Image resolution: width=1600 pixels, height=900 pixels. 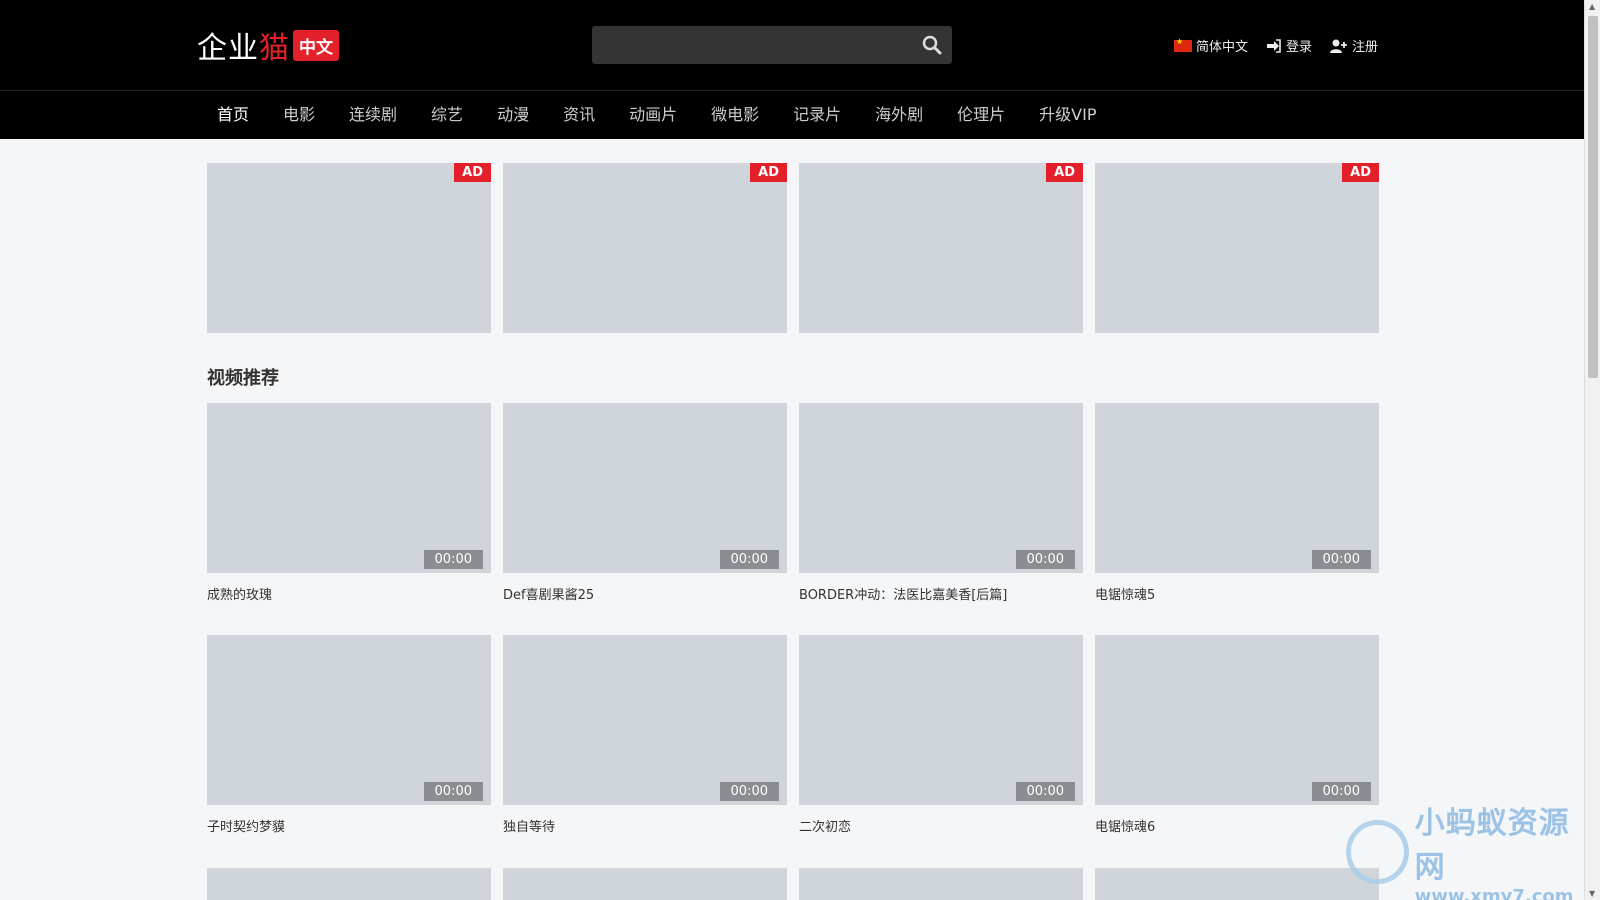 I want to click on nav-item: 海外剧, so click(x=899, y=115).